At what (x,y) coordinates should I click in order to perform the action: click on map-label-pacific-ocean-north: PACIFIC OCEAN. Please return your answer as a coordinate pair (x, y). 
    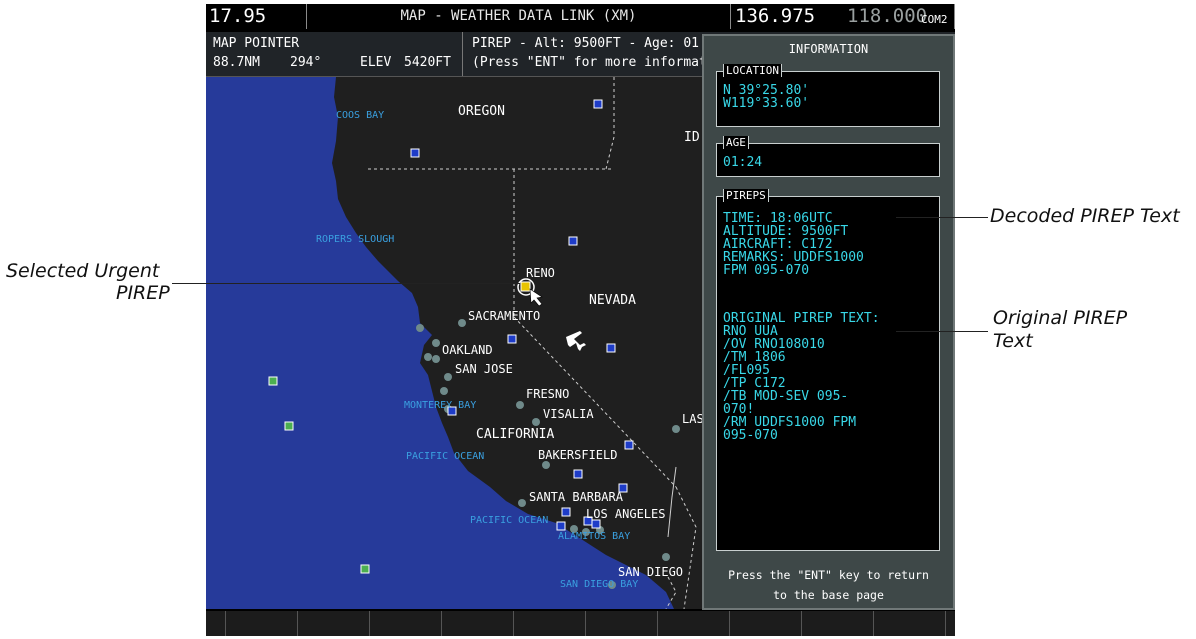
    Looking at the image, I should click on (445, 456).